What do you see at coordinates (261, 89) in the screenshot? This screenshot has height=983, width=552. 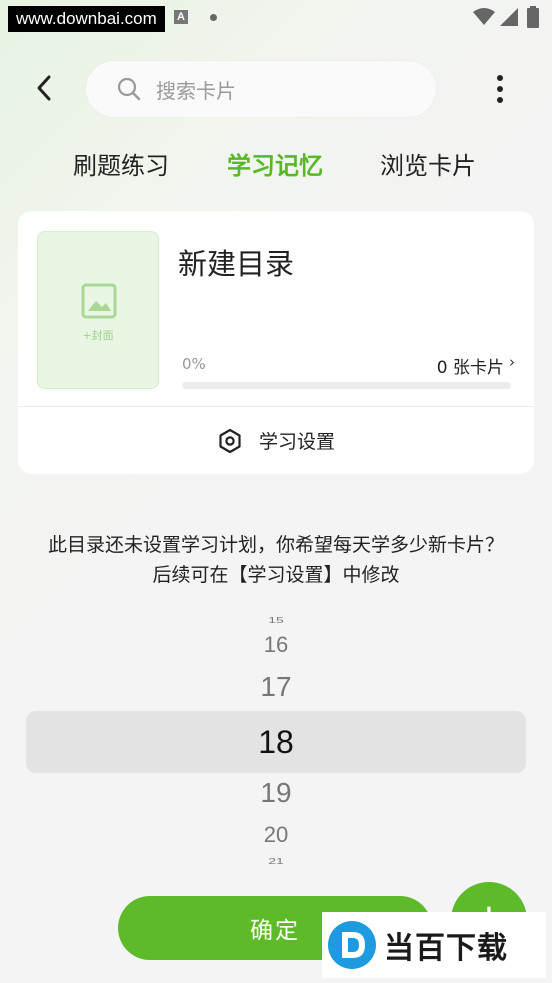 I see `search-input: 搜索卡片` at bounding box center [261, 89].